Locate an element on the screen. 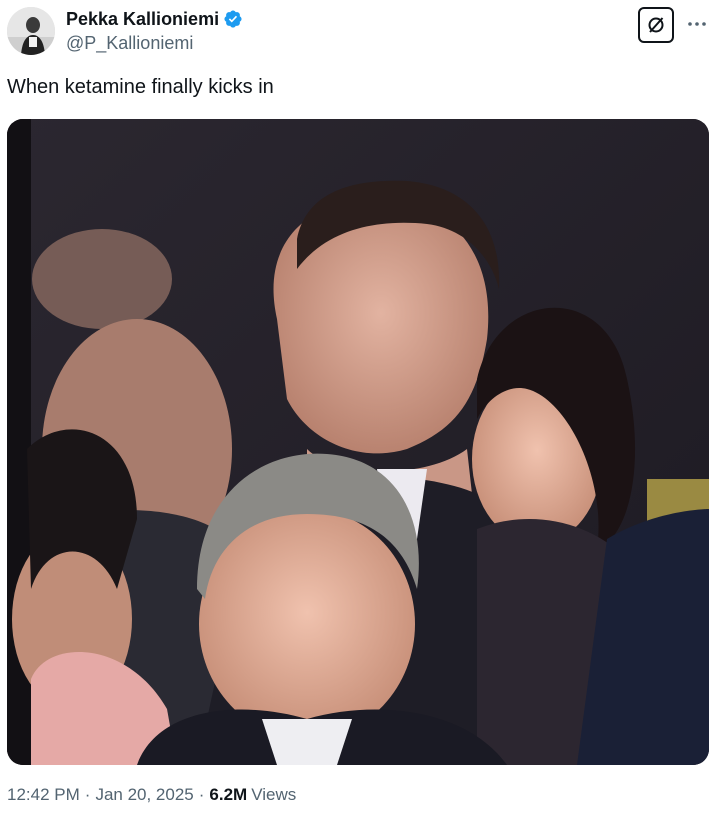 This screenshot has width=716, height=814. author-handle: @P_Kallioniemi is located at coordinates (129, 43).